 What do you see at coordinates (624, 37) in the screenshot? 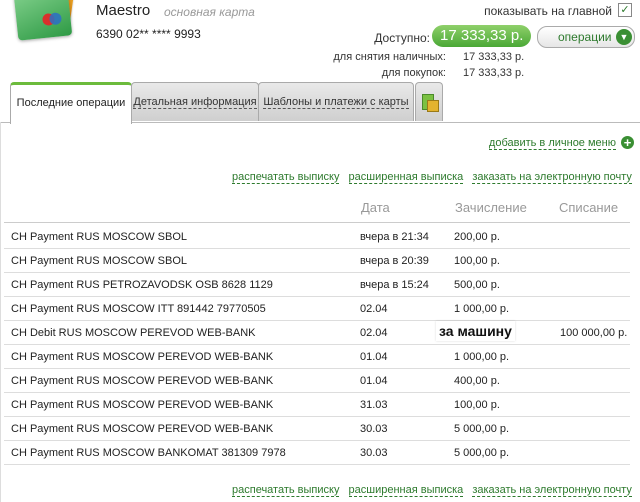
I see `chevron-down-icon: ▼` at bounding box center [624, 37].